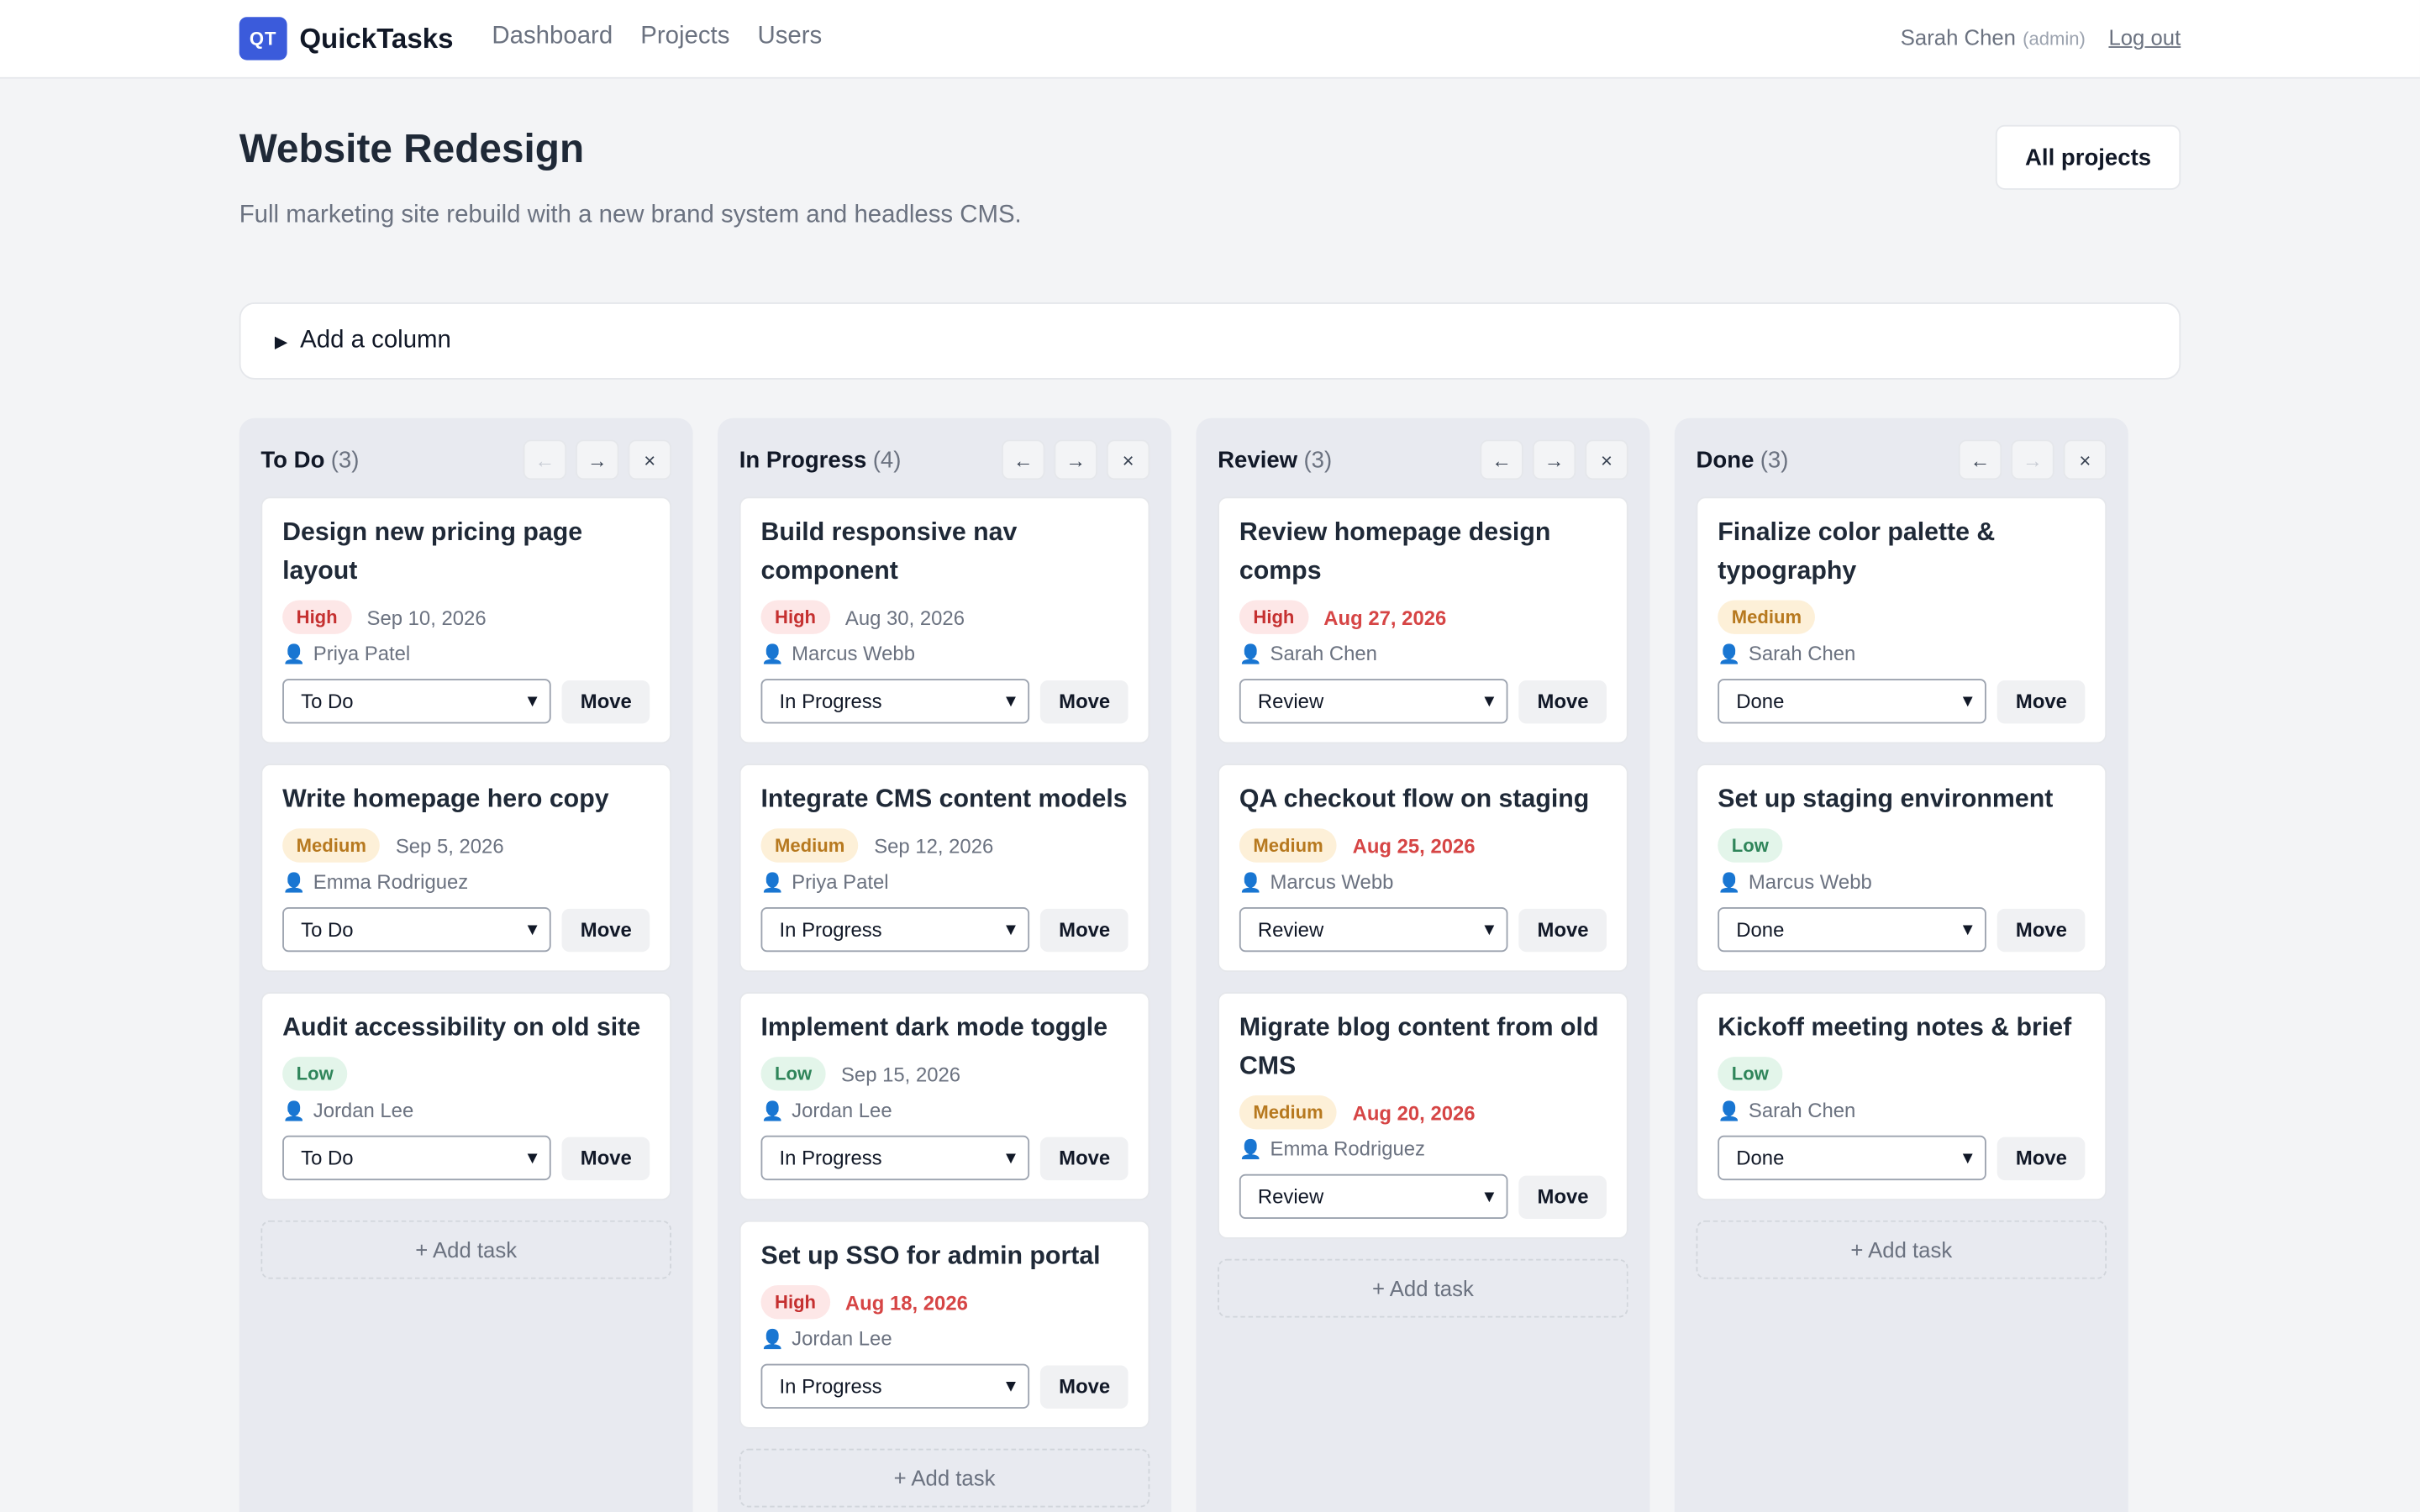 This screenshot has width=2420, height=1512. What do you see at coordinates (391, 881) in the screenshot?
I see `assignee-name: Emma Rodriguez` at bounding box center [391, 881].